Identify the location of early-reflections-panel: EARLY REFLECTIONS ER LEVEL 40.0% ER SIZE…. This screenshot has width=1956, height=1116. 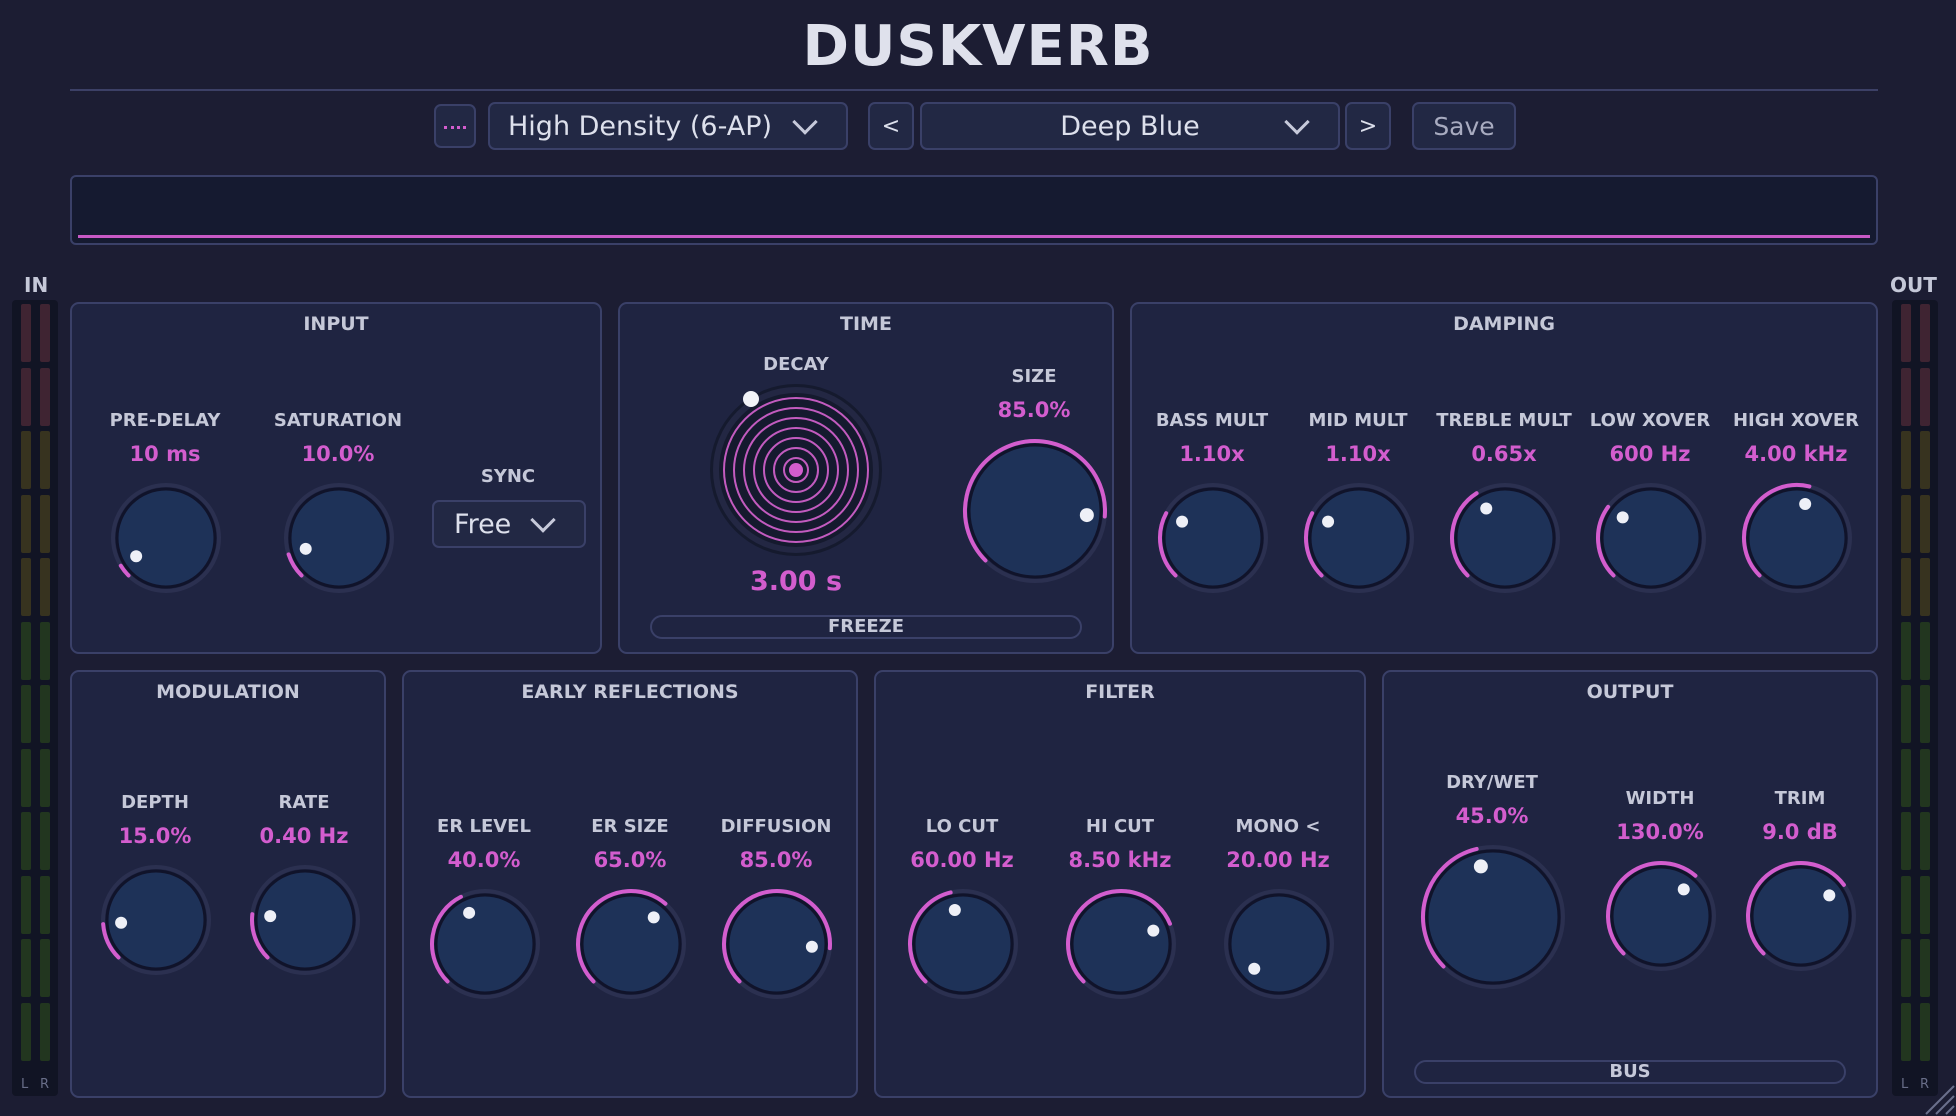
(630, 884).